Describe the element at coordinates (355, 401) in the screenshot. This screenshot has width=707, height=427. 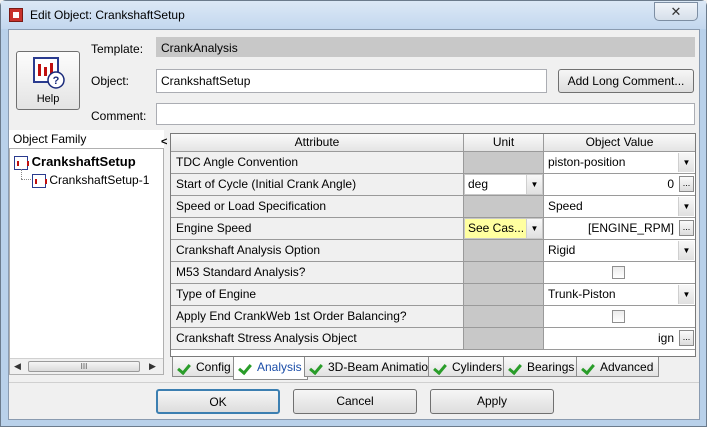
I see `cancel-button: Cancel` at that location.